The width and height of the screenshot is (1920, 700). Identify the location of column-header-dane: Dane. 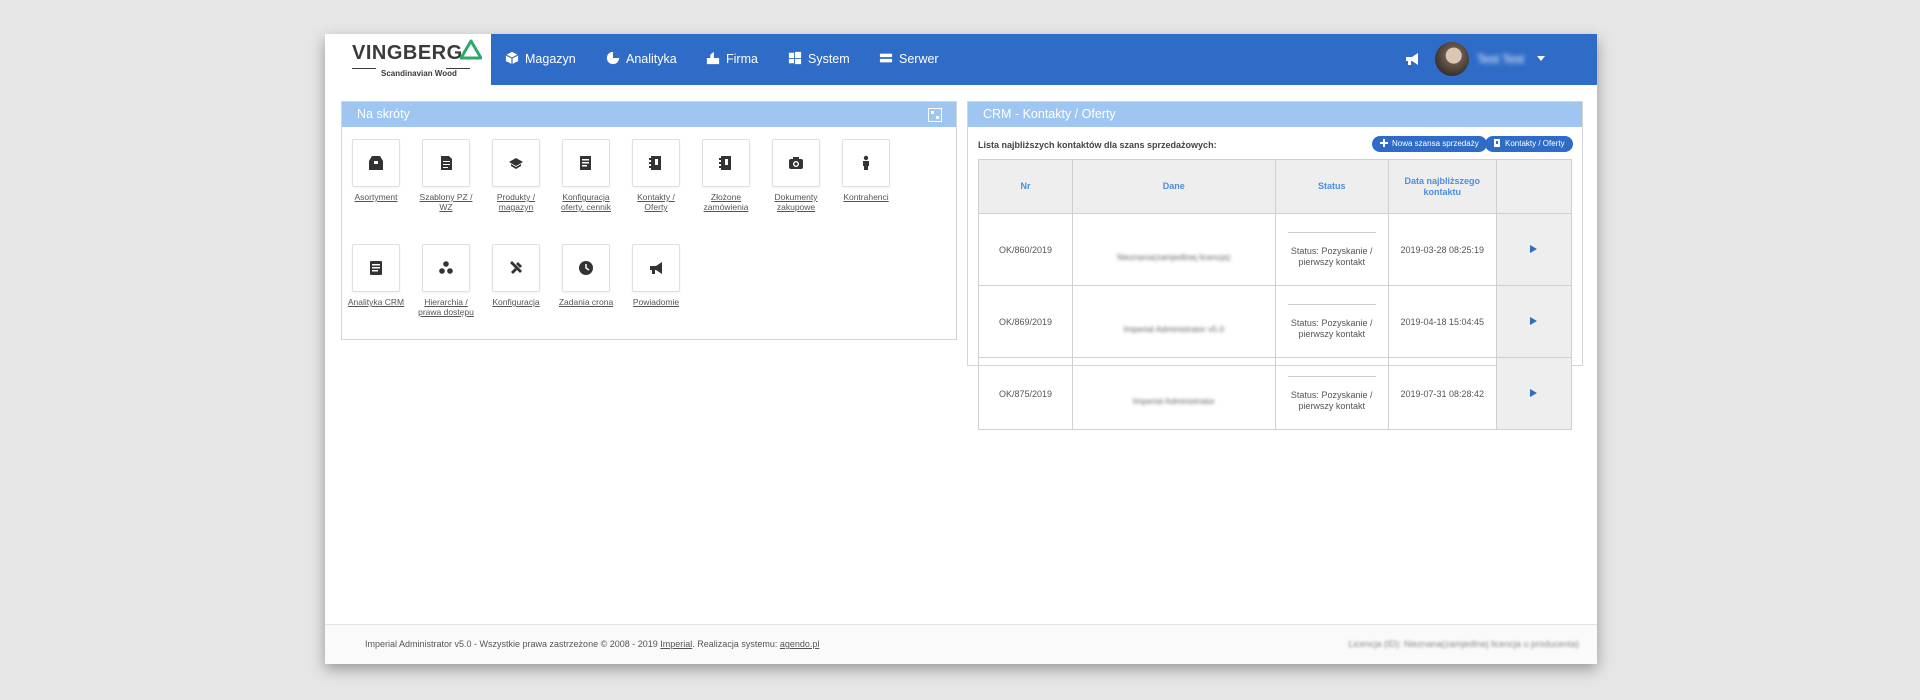
(1174, 186).